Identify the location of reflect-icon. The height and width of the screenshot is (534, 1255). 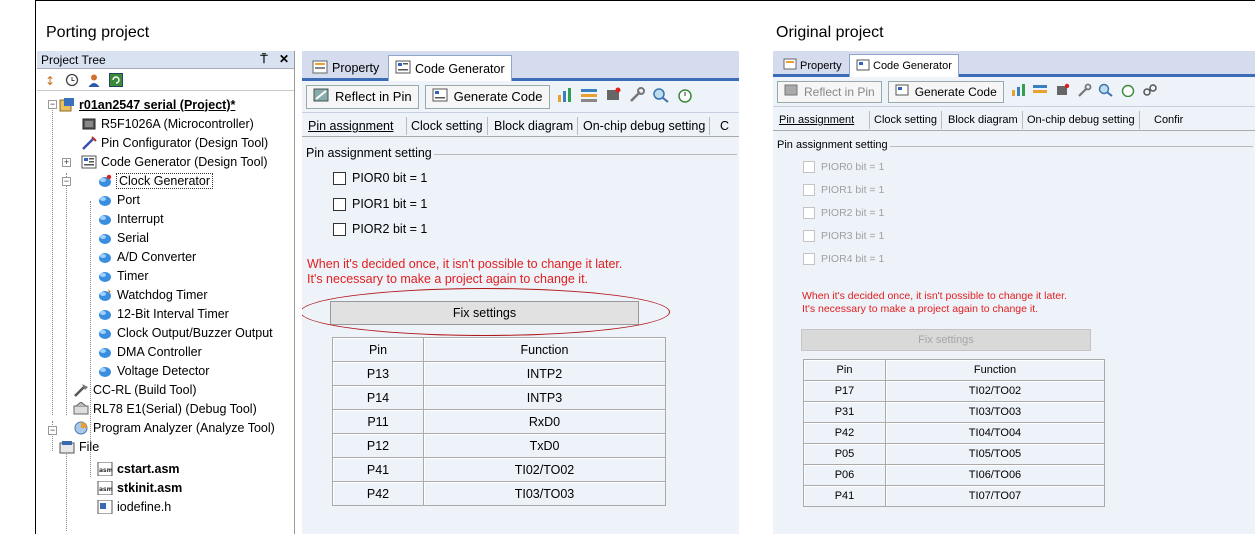
(321, 96).